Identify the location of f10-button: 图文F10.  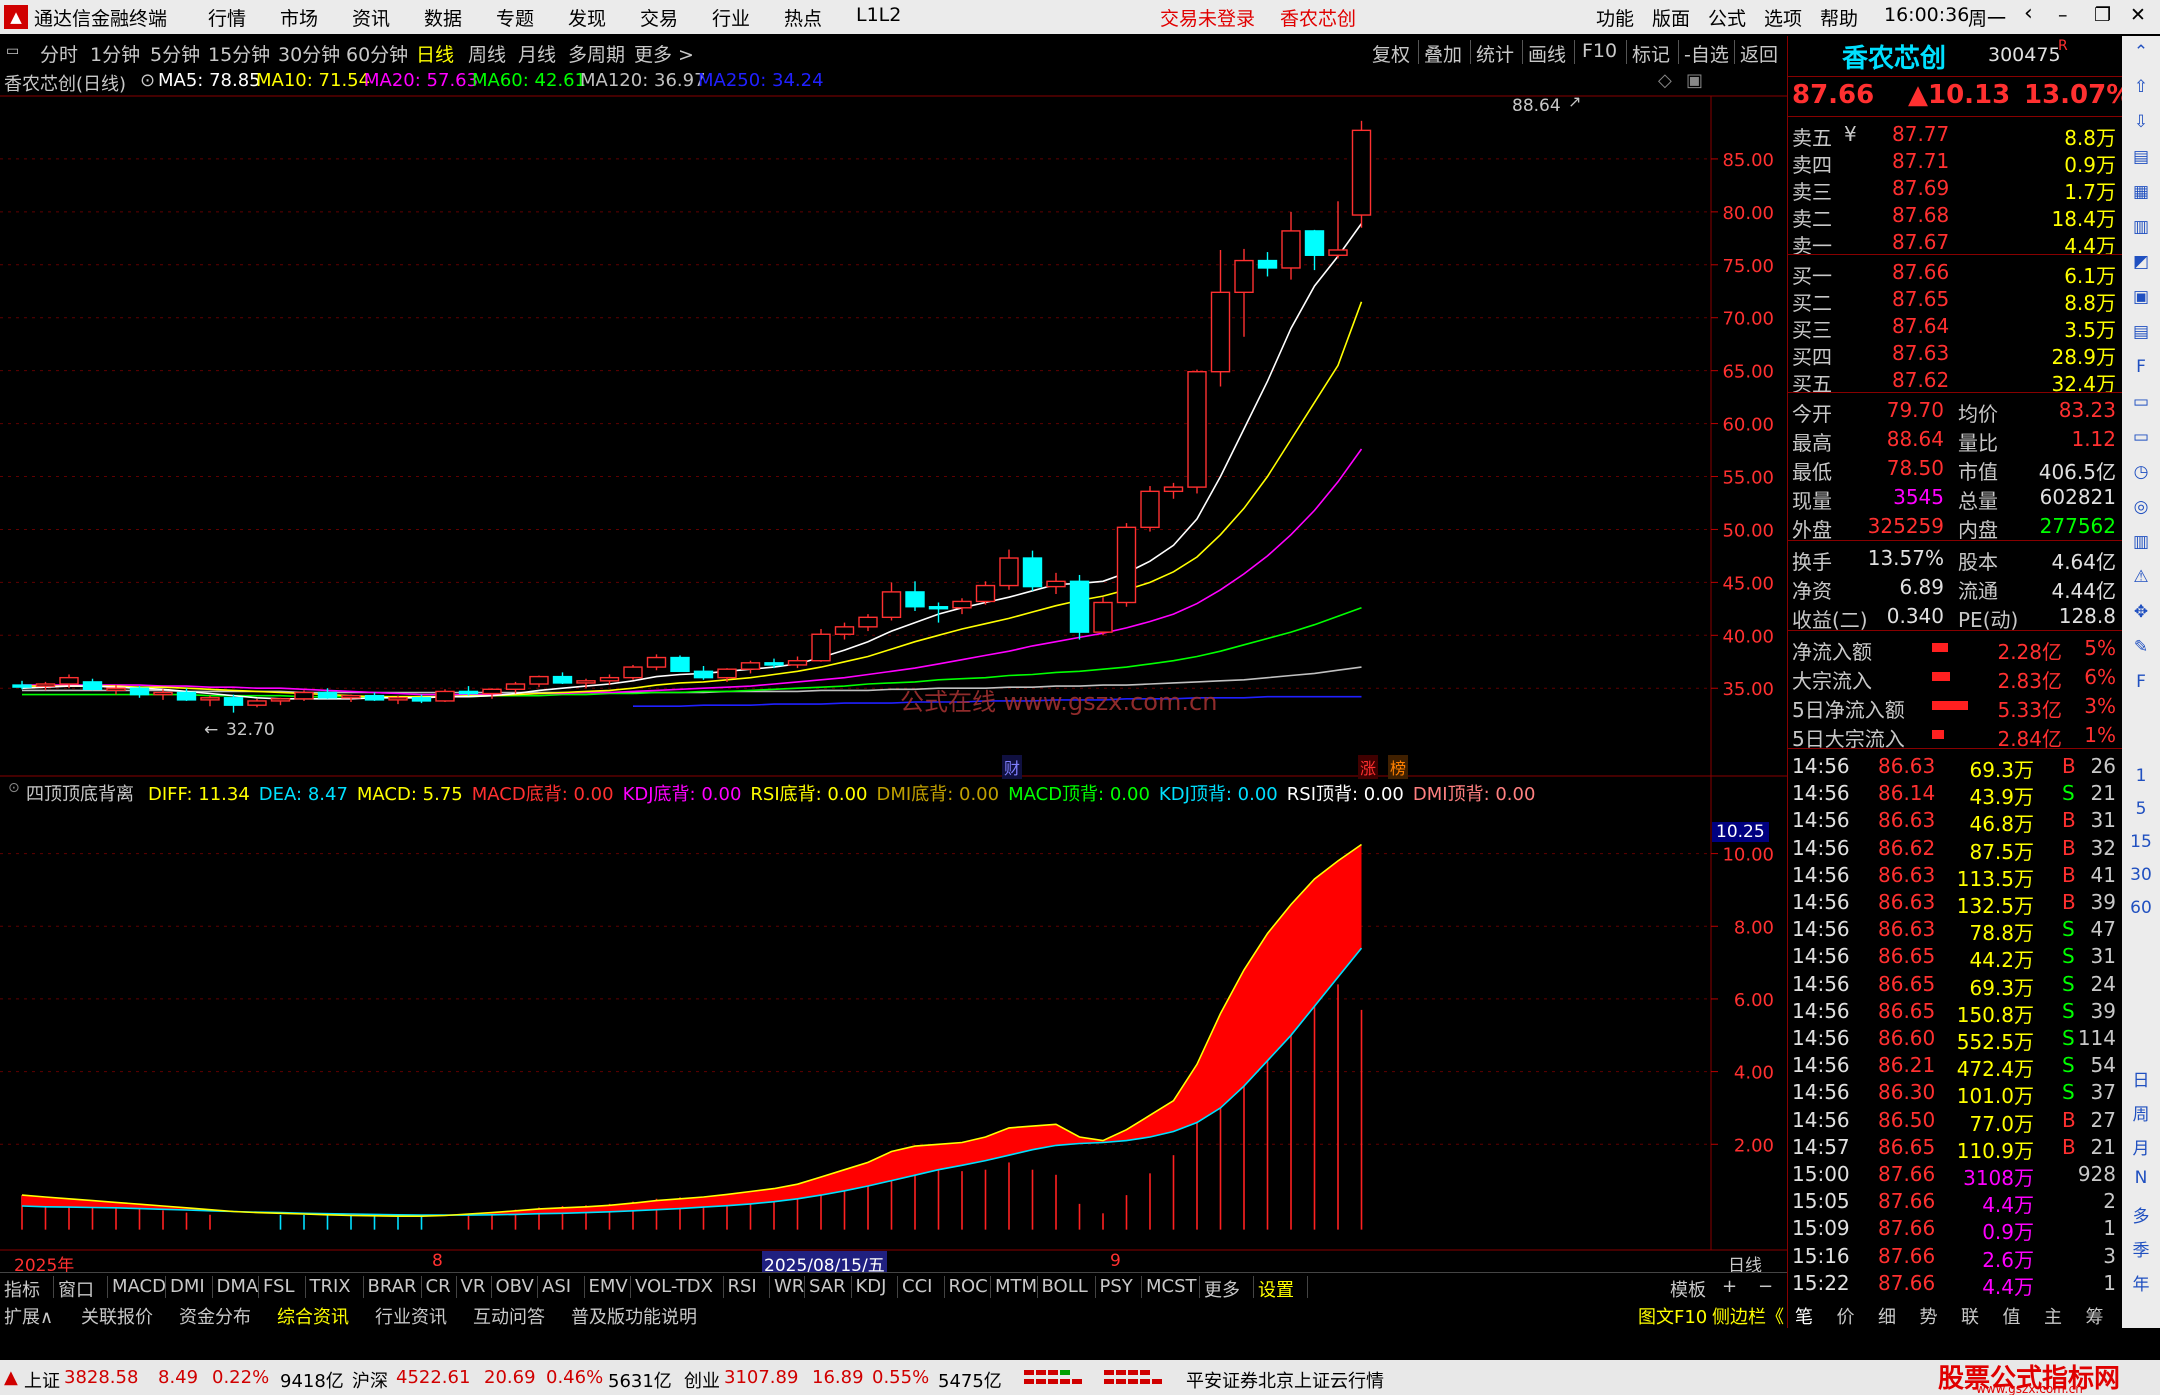
(1672, 1316).